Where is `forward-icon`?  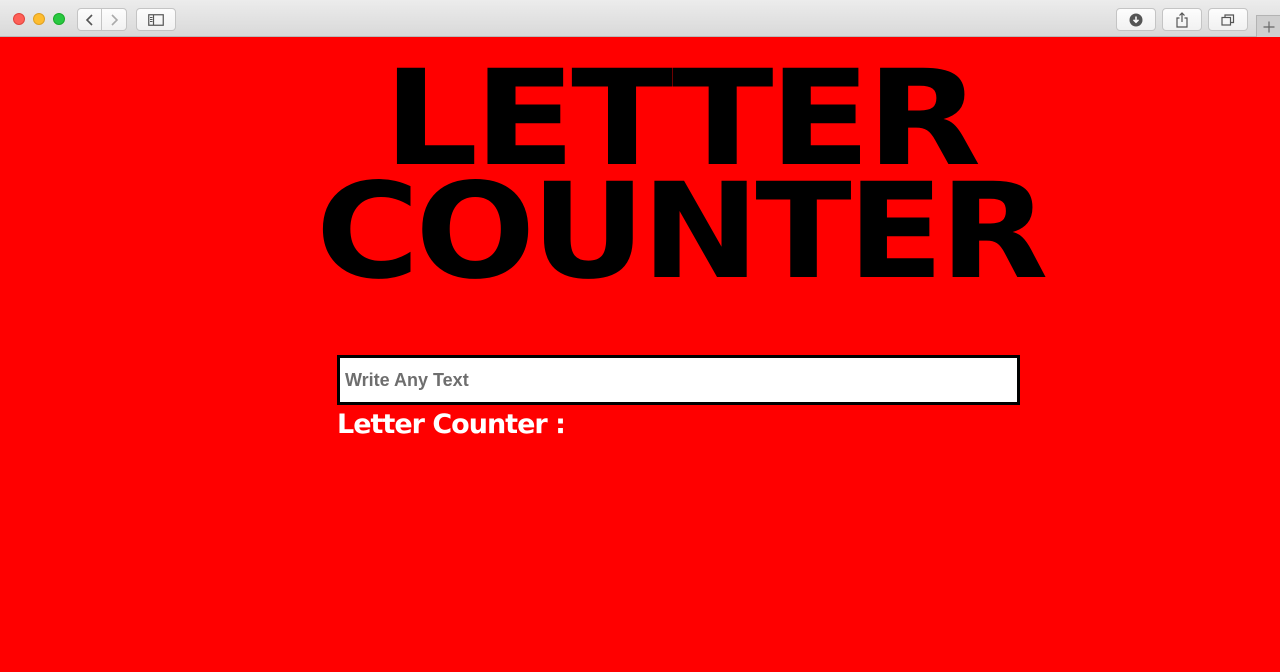
forward-icon is located at coordinates (115, 19).